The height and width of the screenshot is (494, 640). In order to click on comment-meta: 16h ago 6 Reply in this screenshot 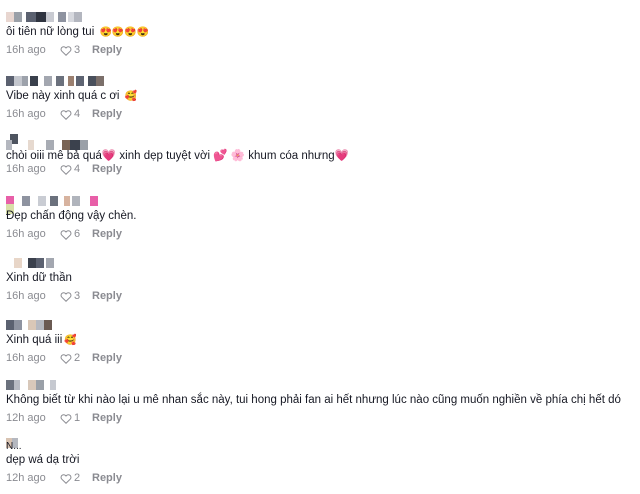, I will do `click(64, 234)`.